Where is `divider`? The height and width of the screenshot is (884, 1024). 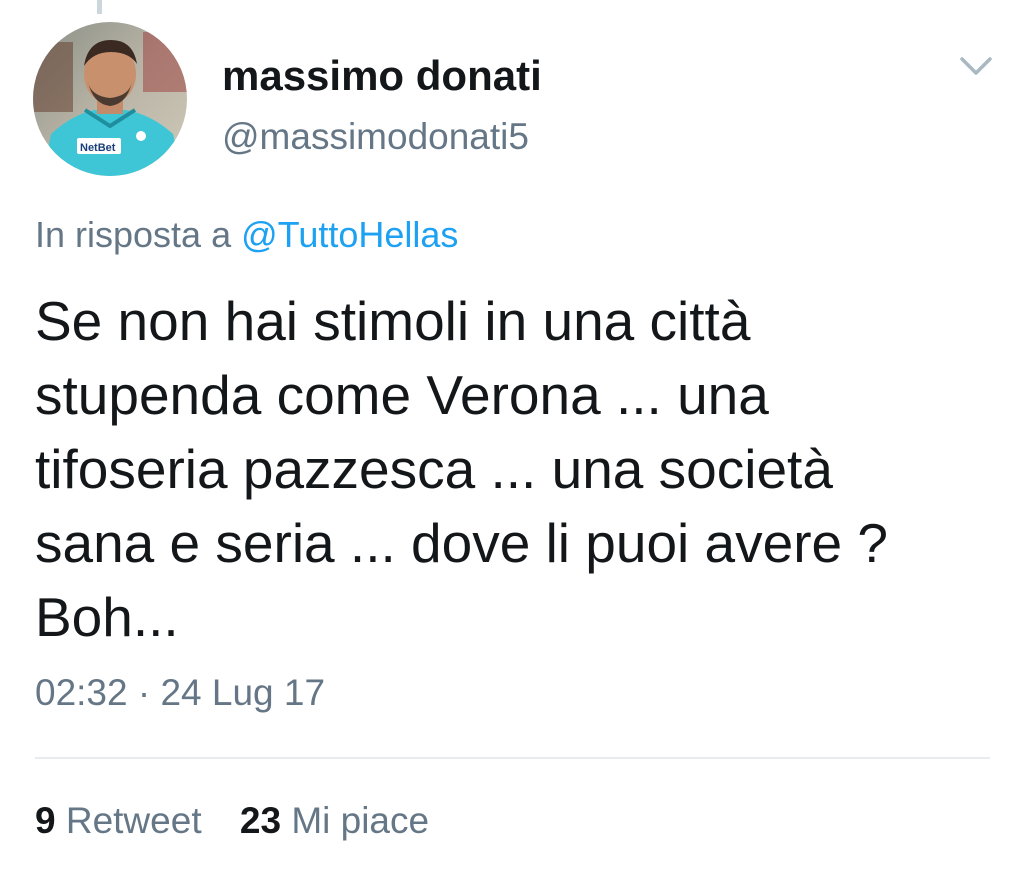 divider is located at coordinates (512, 758).